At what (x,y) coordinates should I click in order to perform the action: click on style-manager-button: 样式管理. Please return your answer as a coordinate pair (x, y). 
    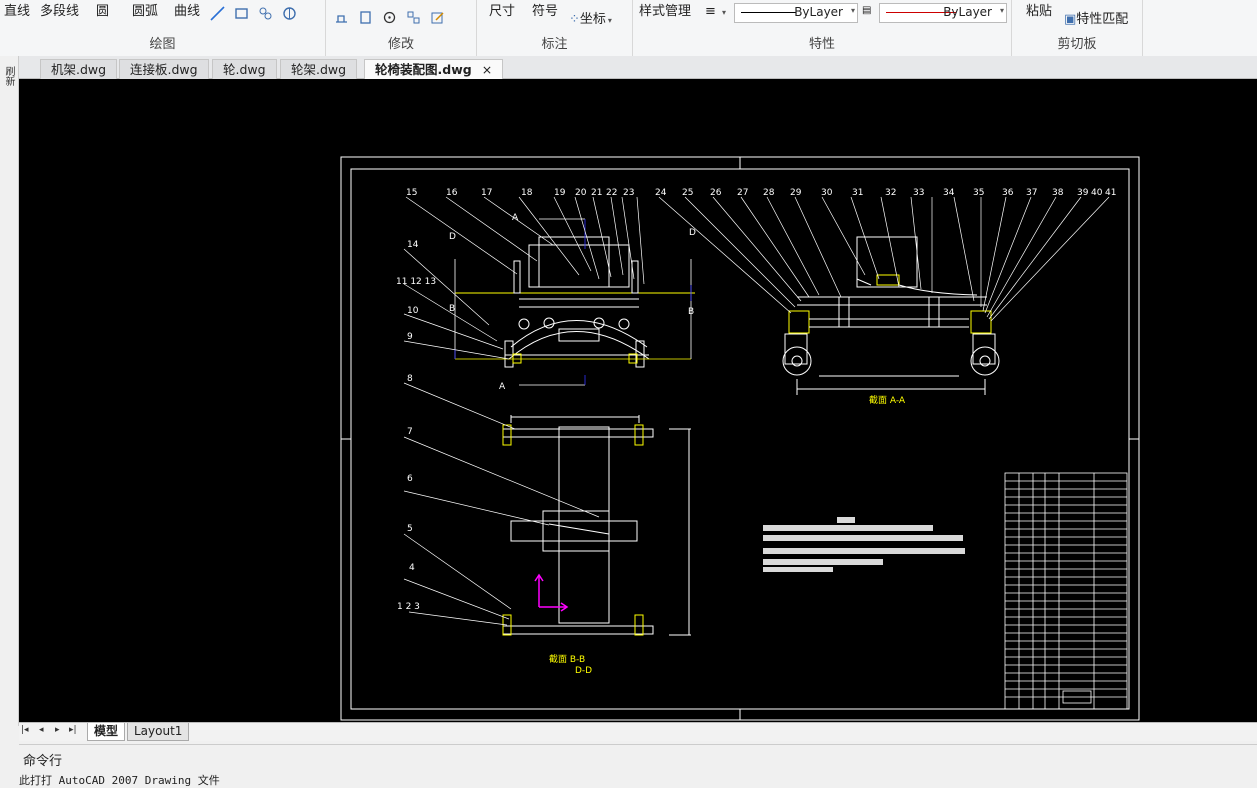
    Looking at the image, I should click on (665, 9).